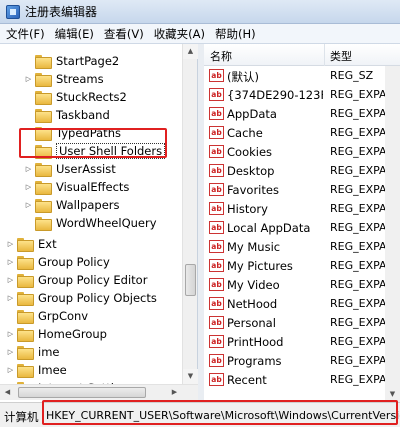 This screenshot has height=427, width=400. I want to click on value-row: ab PrintHood REG_EXPAND, so click(302, 341).